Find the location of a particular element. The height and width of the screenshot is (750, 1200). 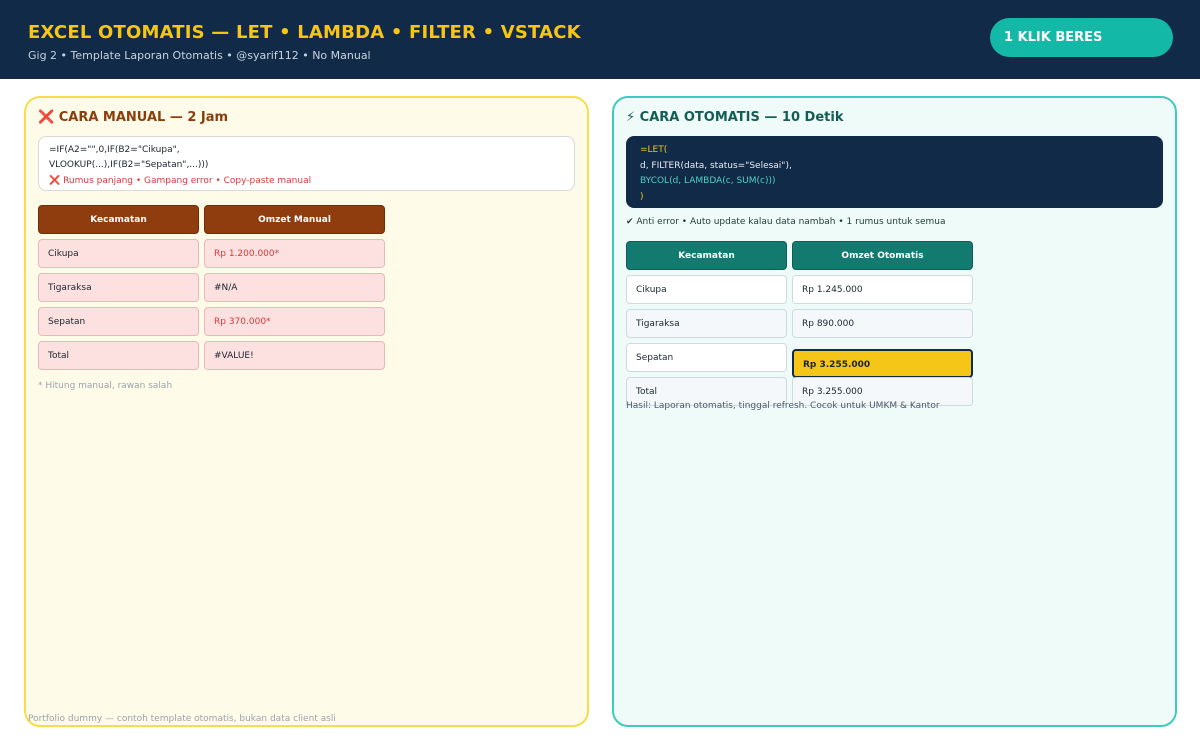

manual-footnote: * Hitung manual, rawan salah is located at coordinates (105, 386).